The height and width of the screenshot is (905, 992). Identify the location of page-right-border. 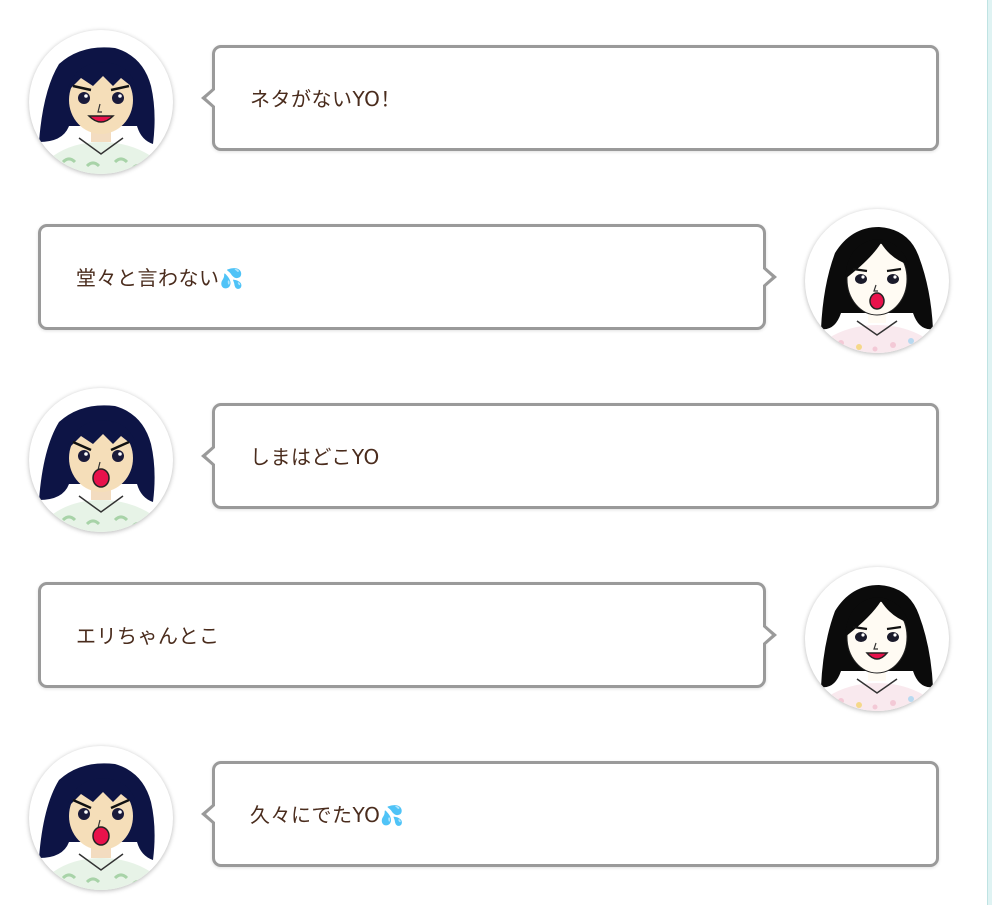
(989, 452).